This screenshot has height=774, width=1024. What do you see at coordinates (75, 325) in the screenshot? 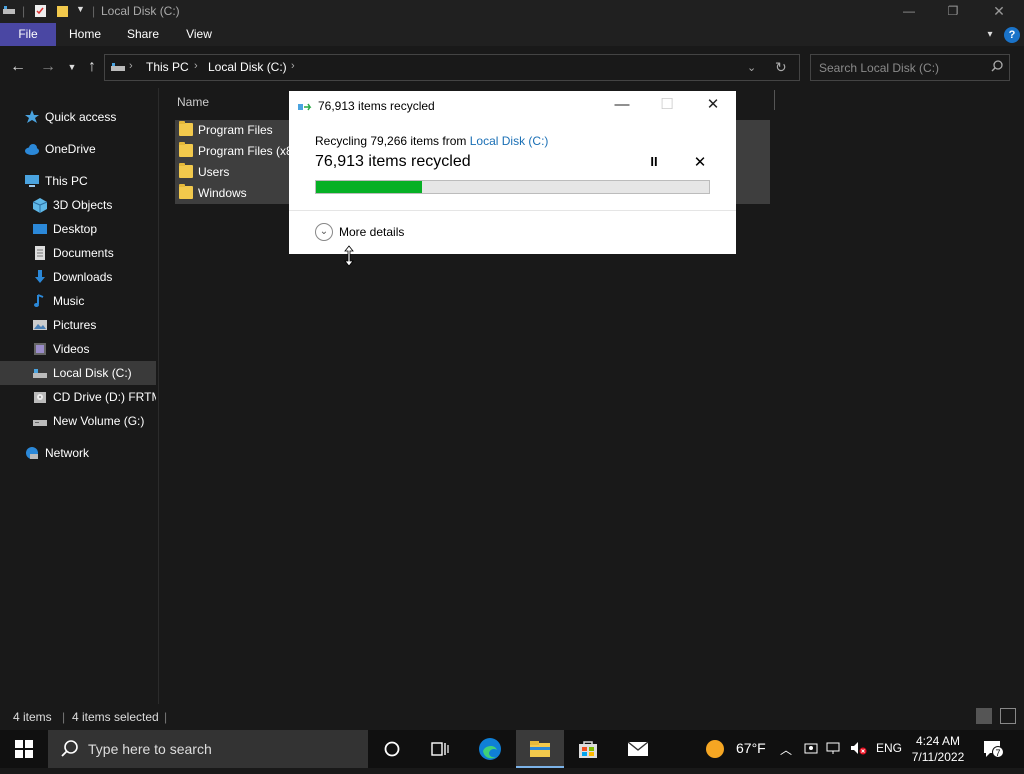
I see `sidebar-item-label: Pictures` at bounding box center [75, 325].